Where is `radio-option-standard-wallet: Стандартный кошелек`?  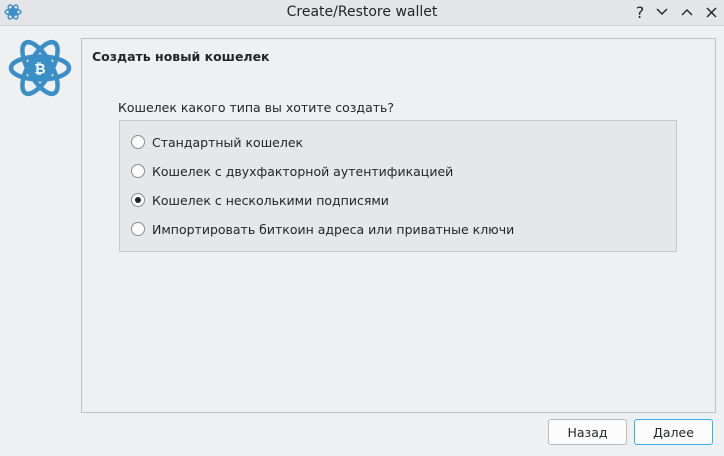 radio-option-standard-wallet: Стандартный кошелек is located at coordinates (217, 142).